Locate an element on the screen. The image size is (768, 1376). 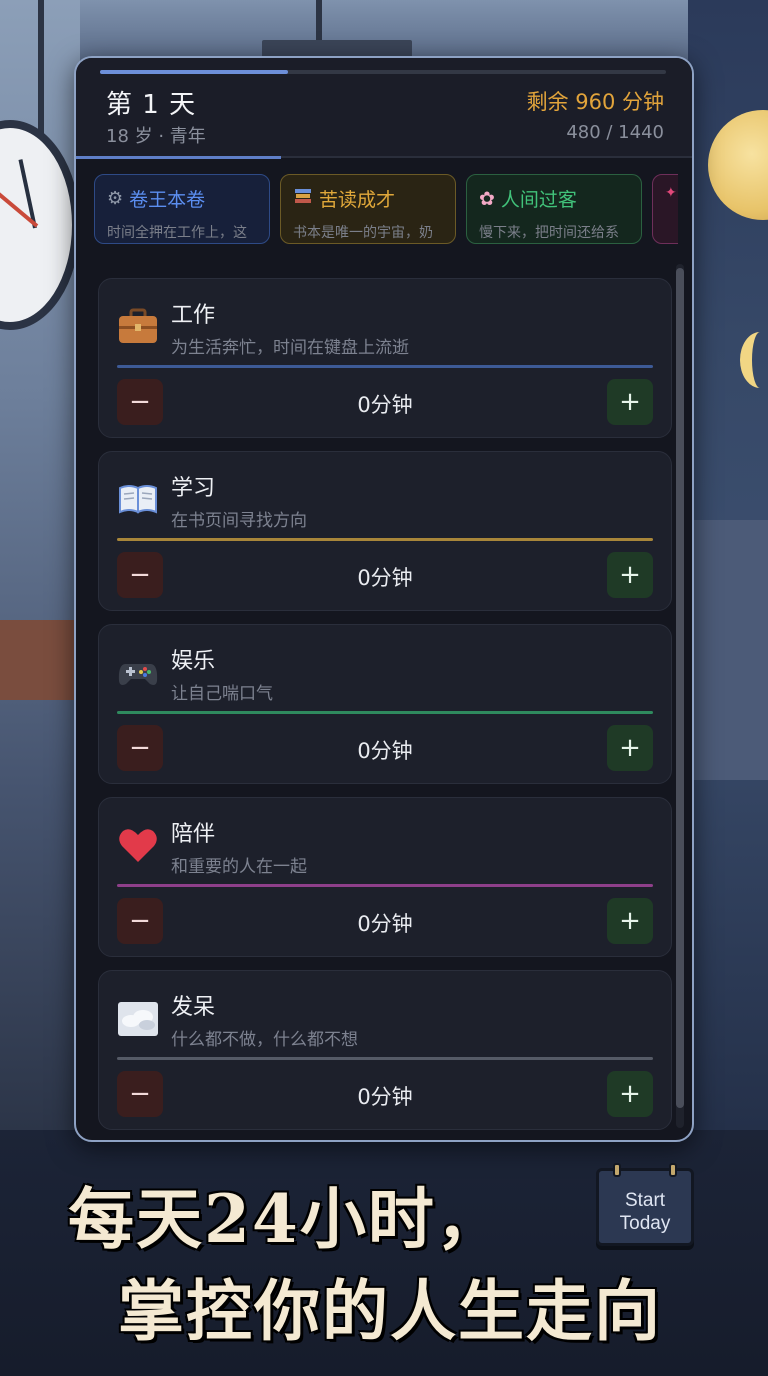
activity-title: 学习 is located at coordinates (193, 488).